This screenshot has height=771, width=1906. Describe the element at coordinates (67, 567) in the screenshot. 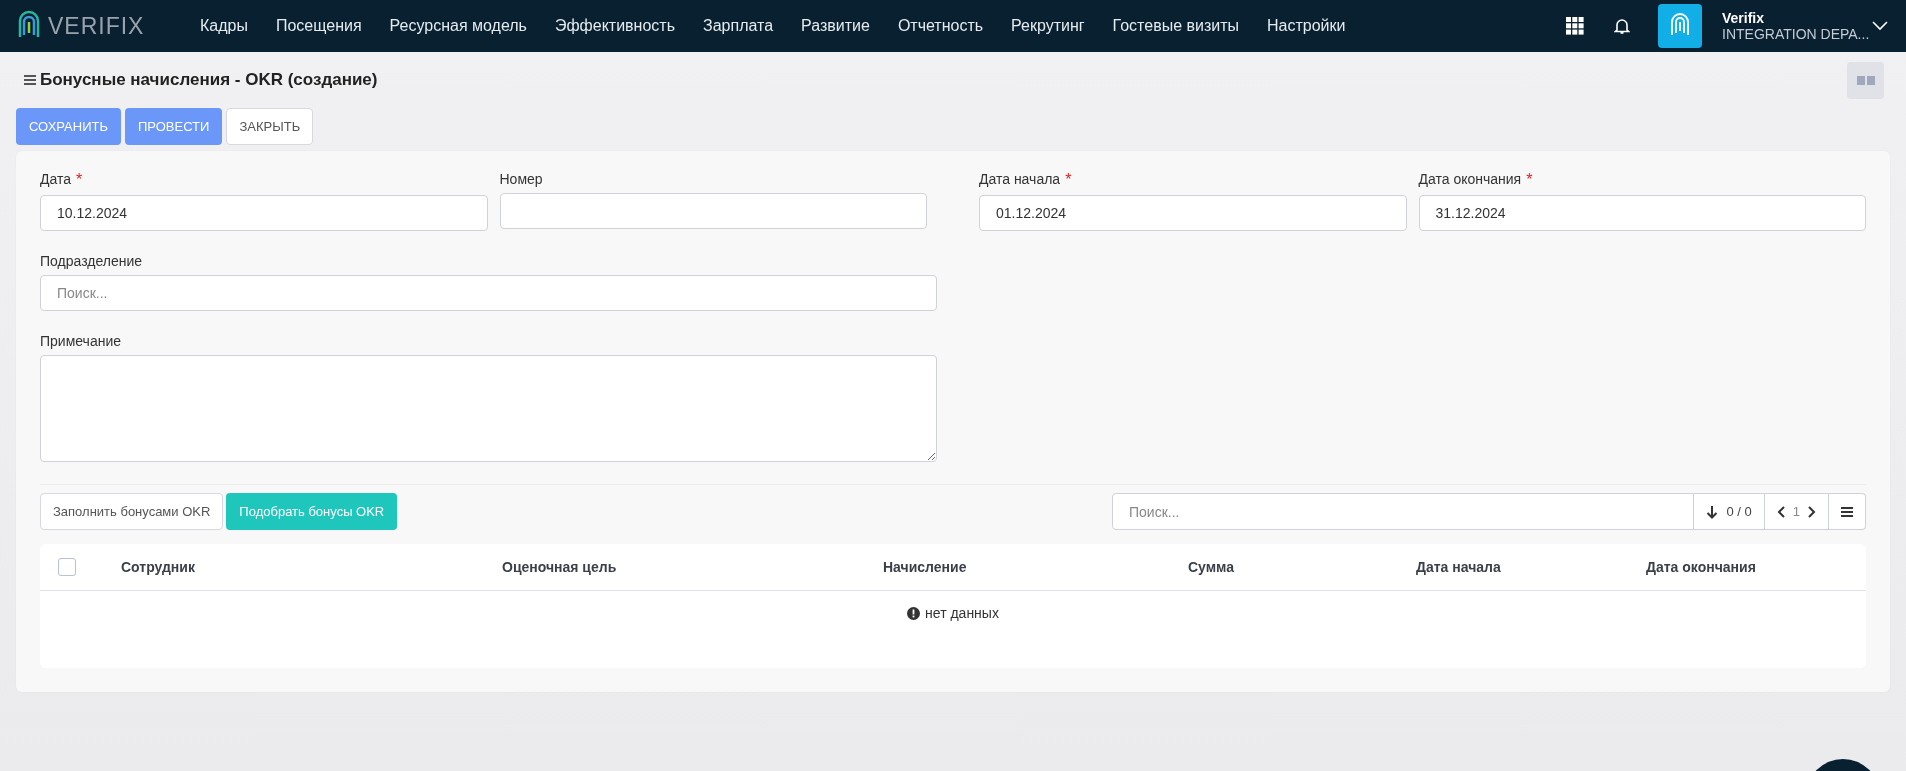

I see `checkbox` at that location.